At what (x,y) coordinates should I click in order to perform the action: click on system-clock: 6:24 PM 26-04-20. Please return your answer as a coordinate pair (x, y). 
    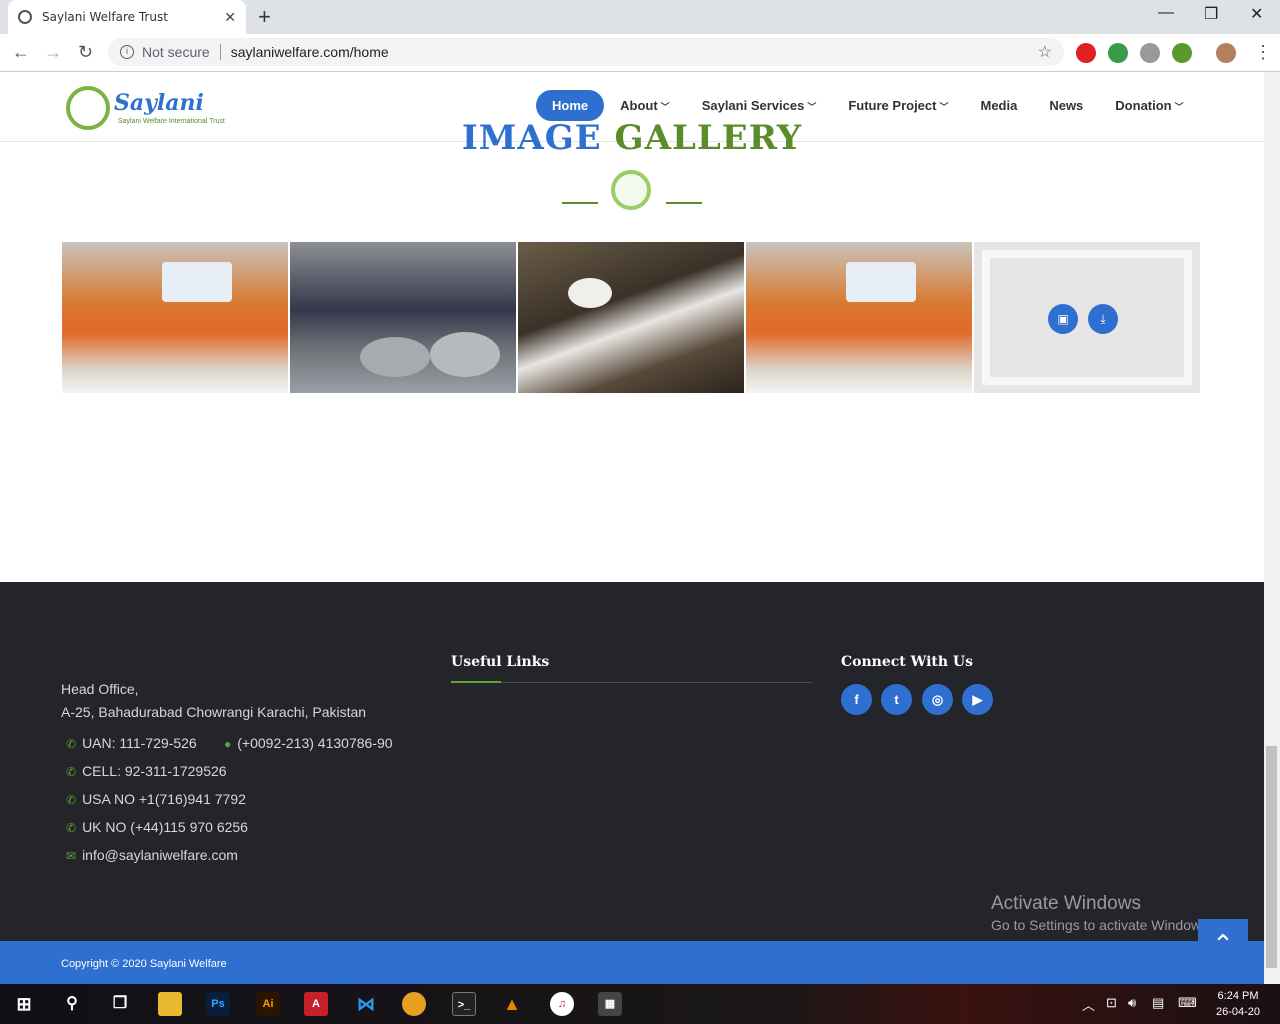
    Looking at the image, I should click on (1238, 1004).